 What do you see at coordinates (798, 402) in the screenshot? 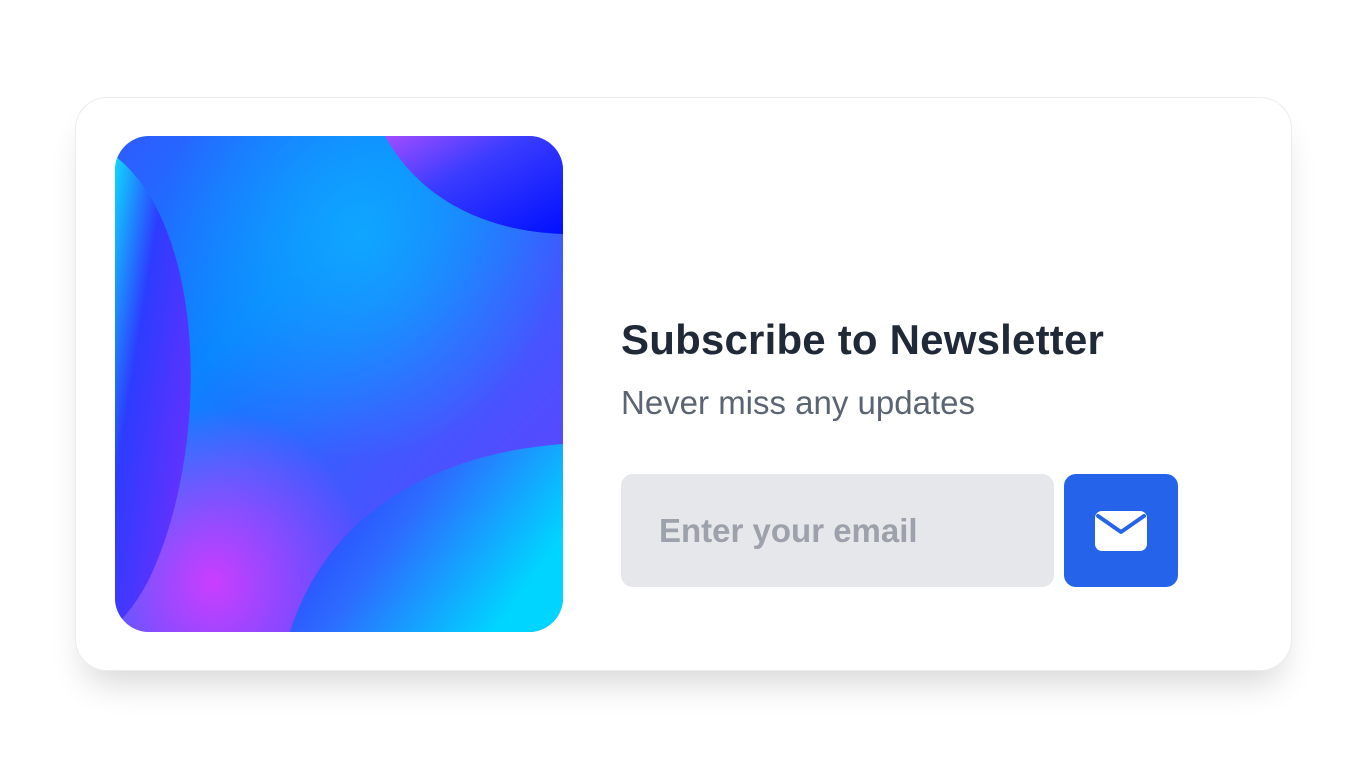
I see `newsletter-subtitle: Never miss any updates` at bounding box center [798, 402].